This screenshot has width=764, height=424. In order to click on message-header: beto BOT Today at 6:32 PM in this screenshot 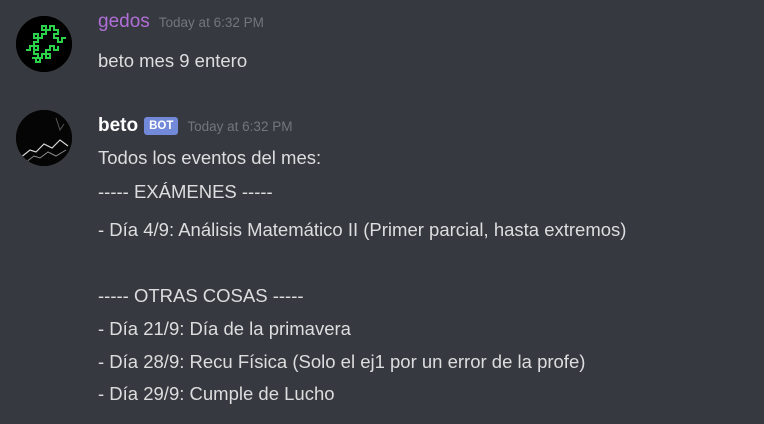, I will do `click(195, 126)`.